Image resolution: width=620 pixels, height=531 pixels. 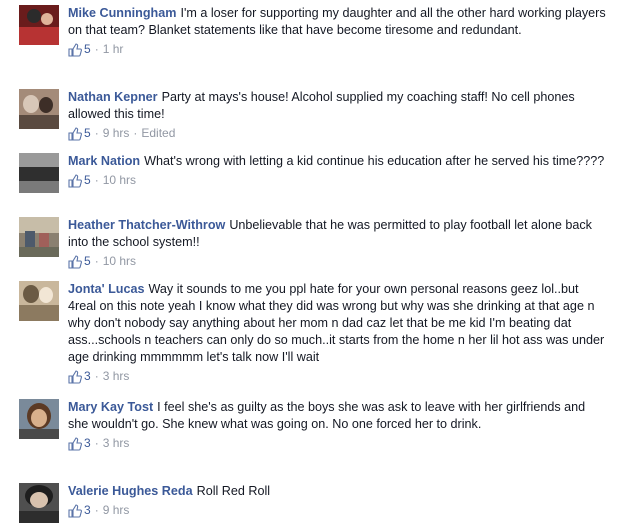 What do you see at coordinates (110, 407) in the screenshot?
I see `comment-author: Mary Kay Tost` at bounding box center [110, 407].